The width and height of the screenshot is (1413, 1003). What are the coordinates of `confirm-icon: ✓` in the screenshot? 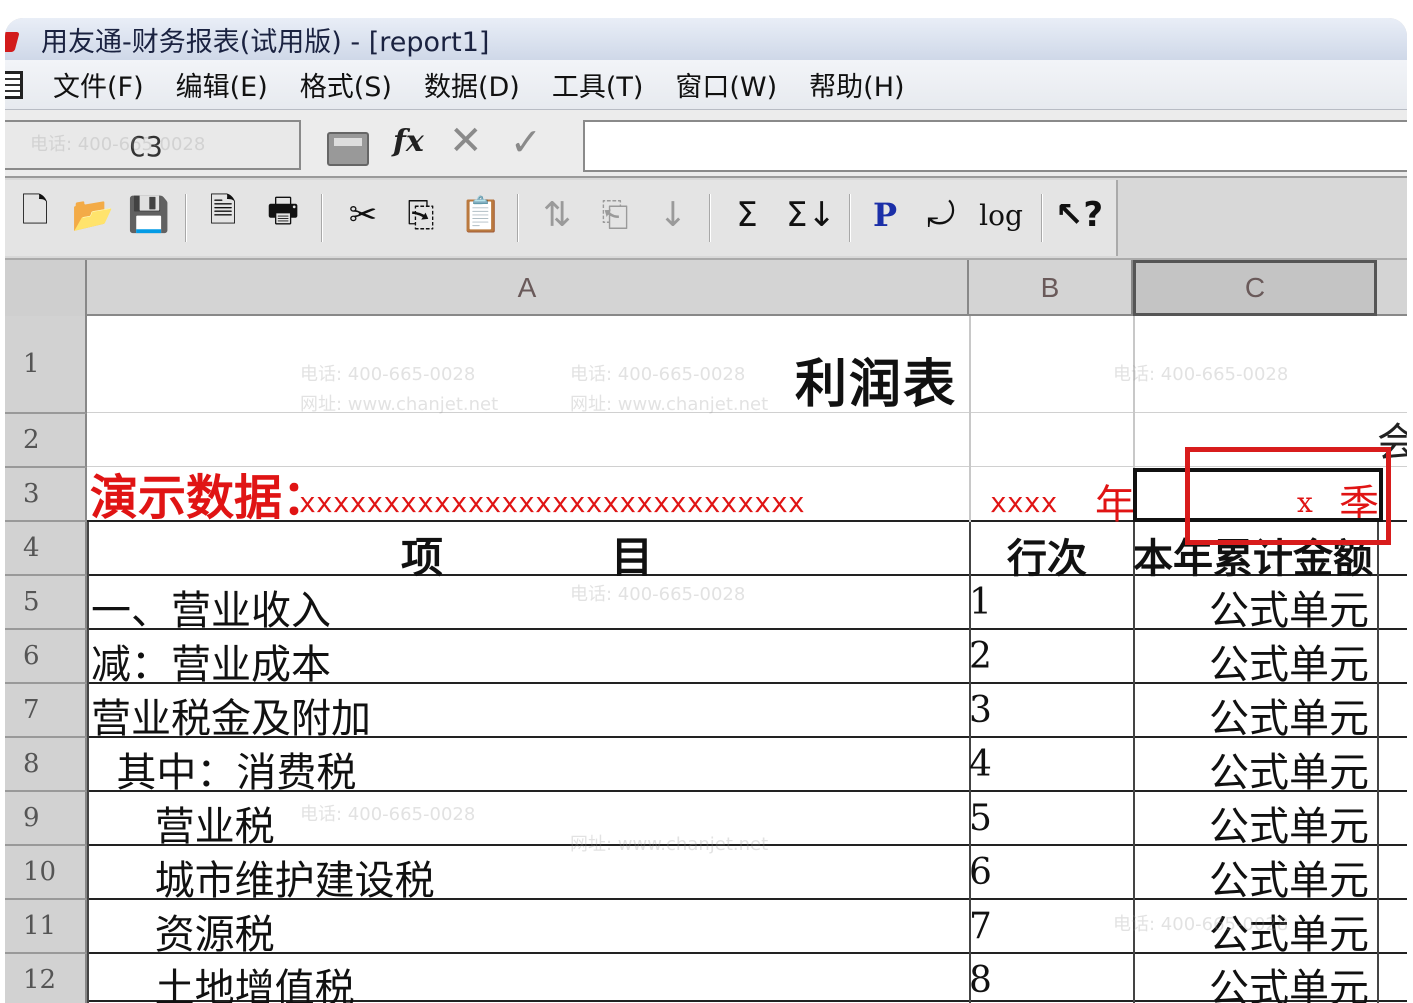 It's located at (526, 142).